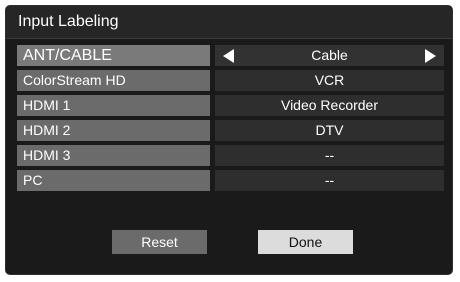  I want to click on input-row-pc: PC --, so click(230, 180).